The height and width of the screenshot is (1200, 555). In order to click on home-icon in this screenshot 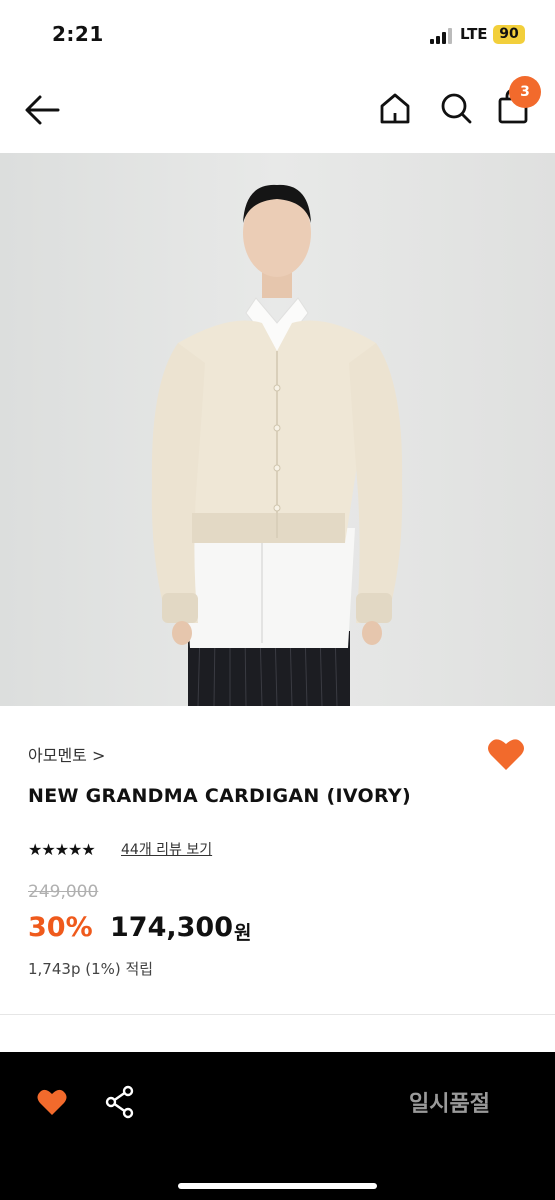, I will do `click(395, 108)`.